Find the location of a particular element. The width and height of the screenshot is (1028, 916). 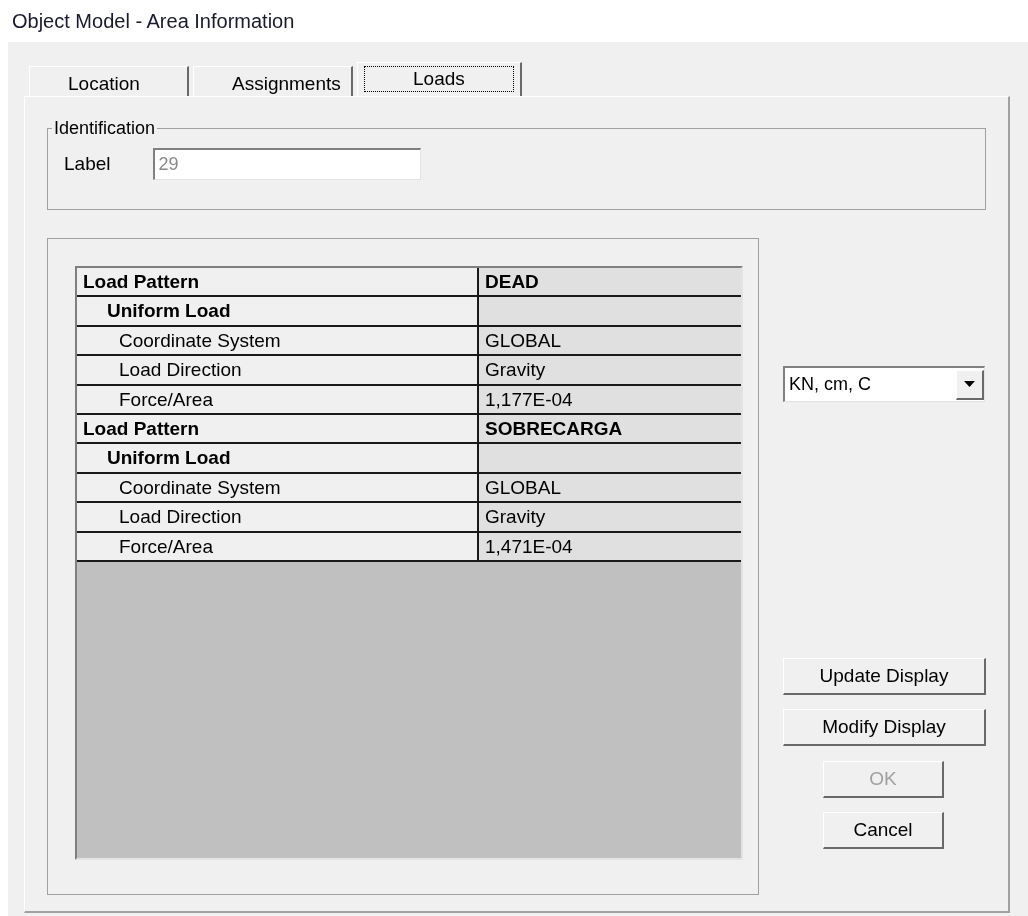

units-dropdown: KN, cm, C is located at coordinates (884, 384).